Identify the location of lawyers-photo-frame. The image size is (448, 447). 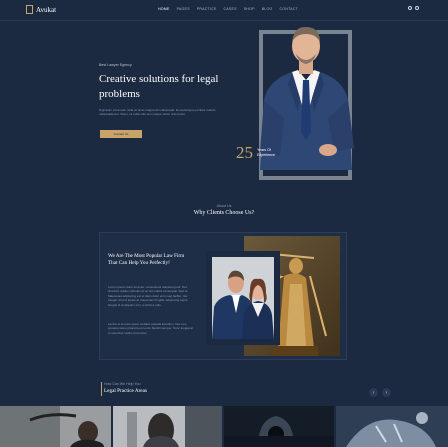
(243, 298).